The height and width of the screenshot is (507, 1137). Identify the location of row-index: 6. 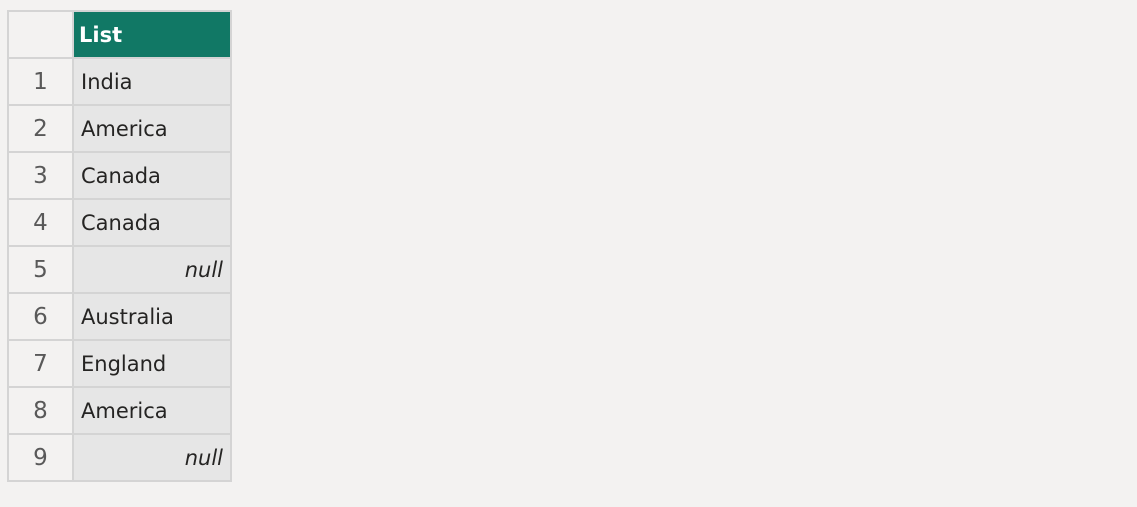
(40, 316).